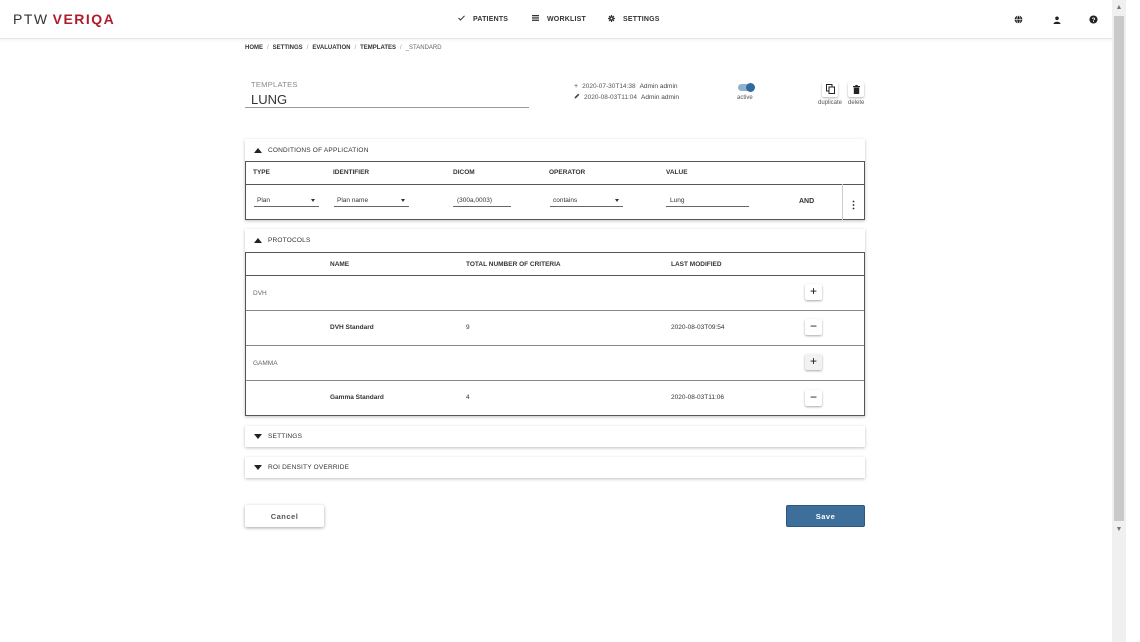 Image resolution: width=1140 pixels, height=642 pixels. I want to click on minus-icon: −, so click(813, 397).